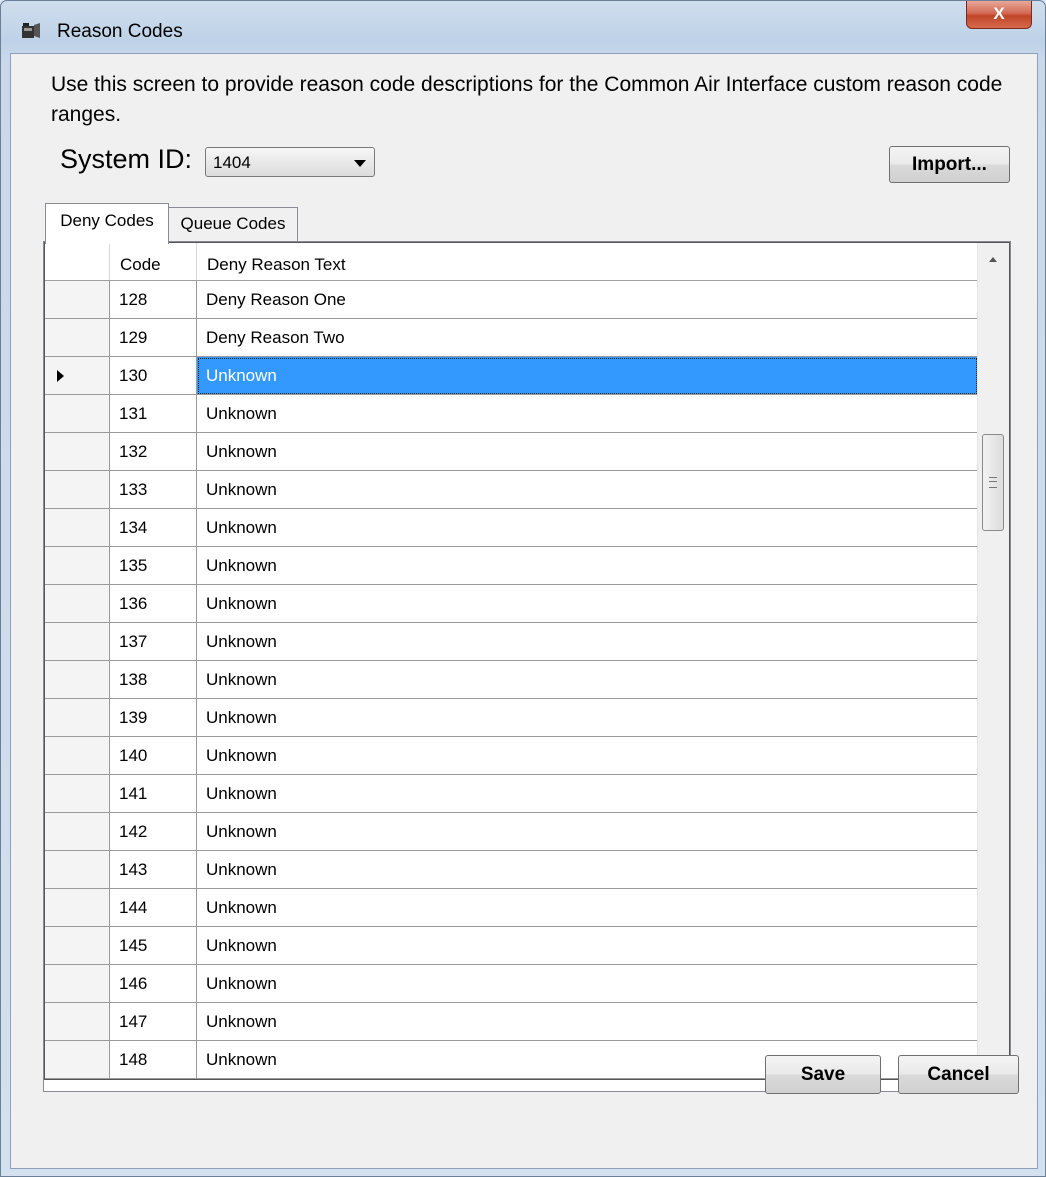  What do you see at coordinates (153, 528) in the screenshot?
I see `cell-code: 134` at bounding box center [153, 528].